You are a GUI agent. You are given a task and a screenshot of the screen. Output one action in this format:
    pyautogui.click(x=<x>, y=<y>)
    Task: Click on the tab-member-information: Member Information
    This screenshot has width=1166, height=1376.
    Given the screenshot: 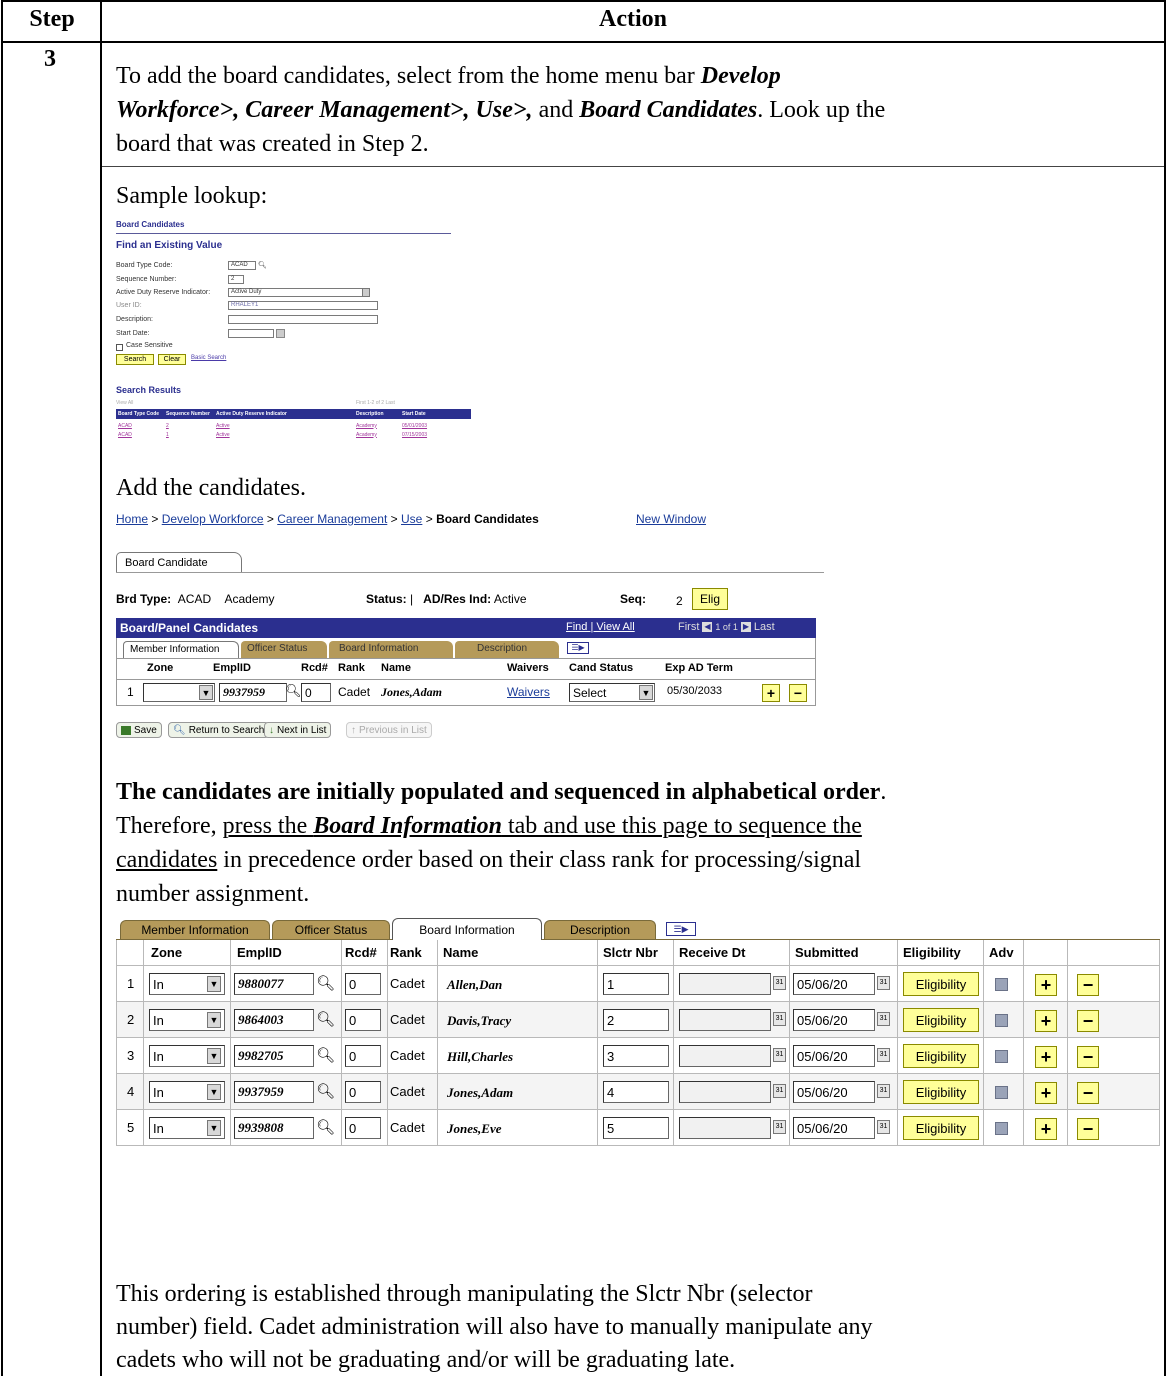 What is the action you would take?
    pyautogui.click(x=195, y=929)
    